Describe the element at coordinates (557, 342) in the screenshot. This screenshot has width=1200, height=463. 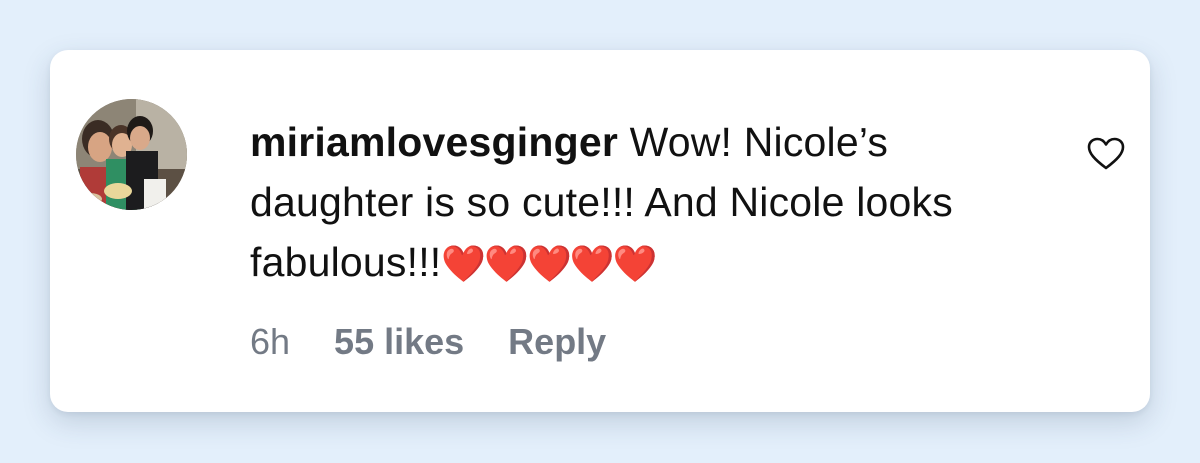
I see `reply-button: Reply` at that location.